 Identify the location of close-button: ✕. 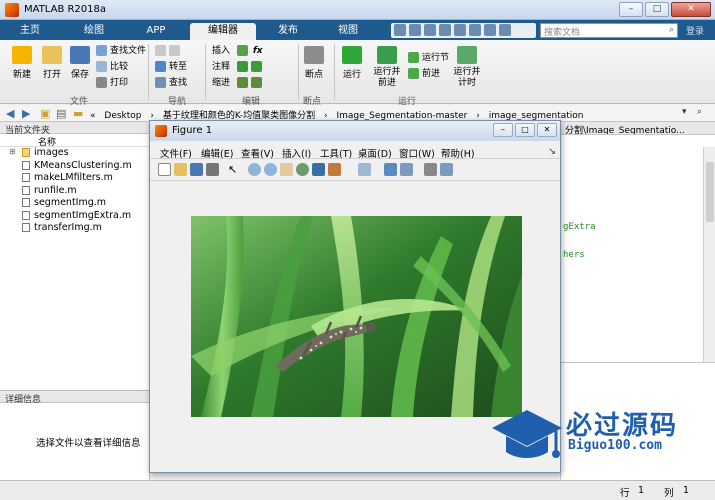
(691, 9).